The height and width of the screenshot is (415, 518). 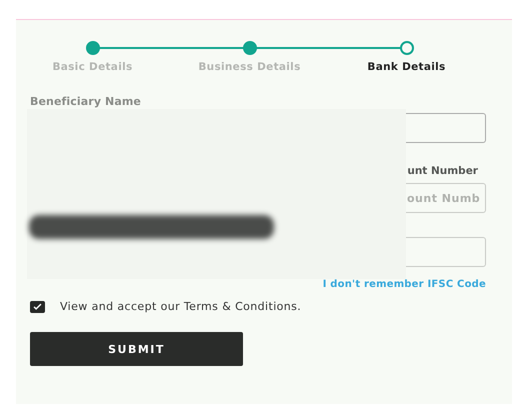 I want to click on check-icon, so click(x=37, y=306).